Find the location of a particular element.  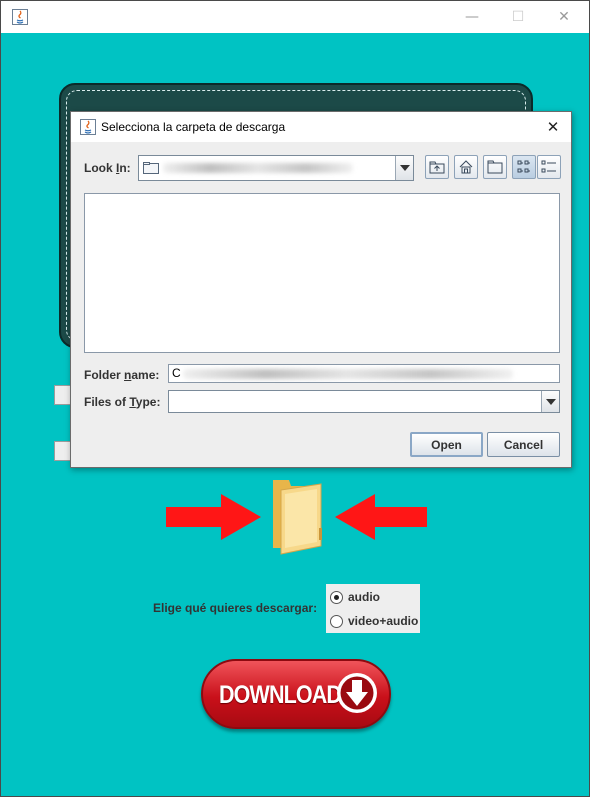

radio-video-audio: video+audio is located at coordinates (374, 621).